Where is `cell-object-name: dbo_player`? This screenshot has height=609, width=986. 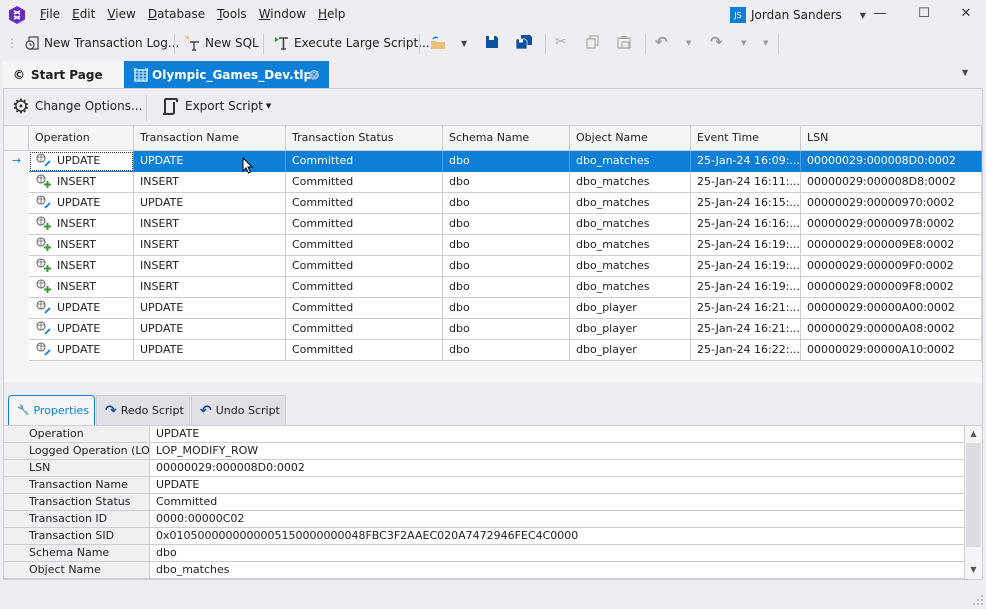
cell-object-name: dbo_player is located at coordinates (630, 329).